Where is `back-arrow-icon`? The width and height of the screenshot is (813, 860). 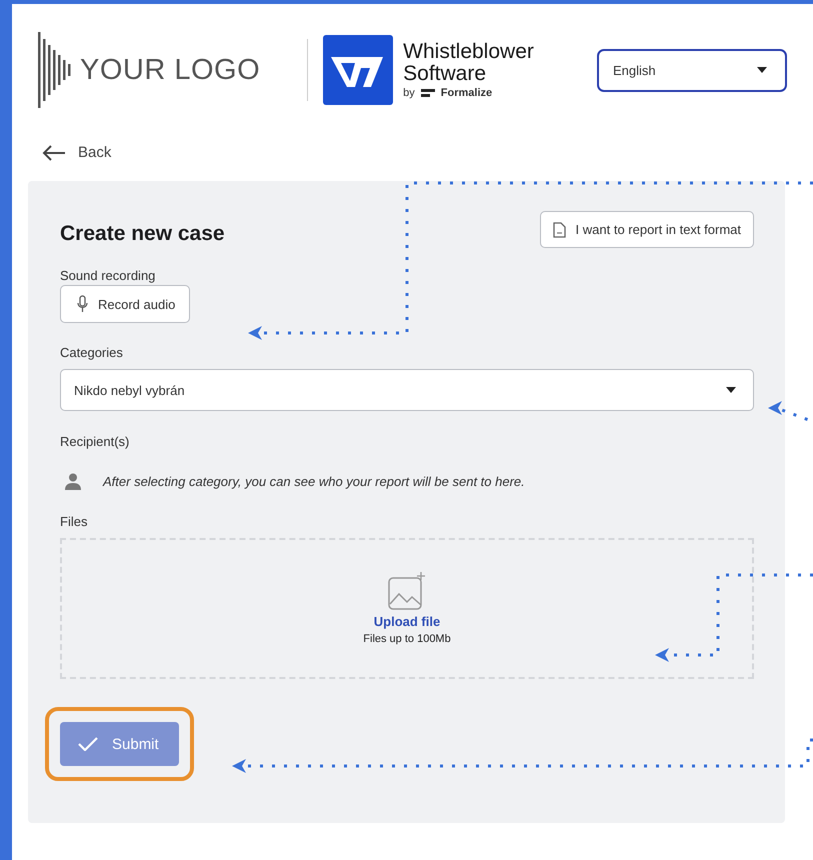
back-arrow-icon is located at coordinates (54, 152).